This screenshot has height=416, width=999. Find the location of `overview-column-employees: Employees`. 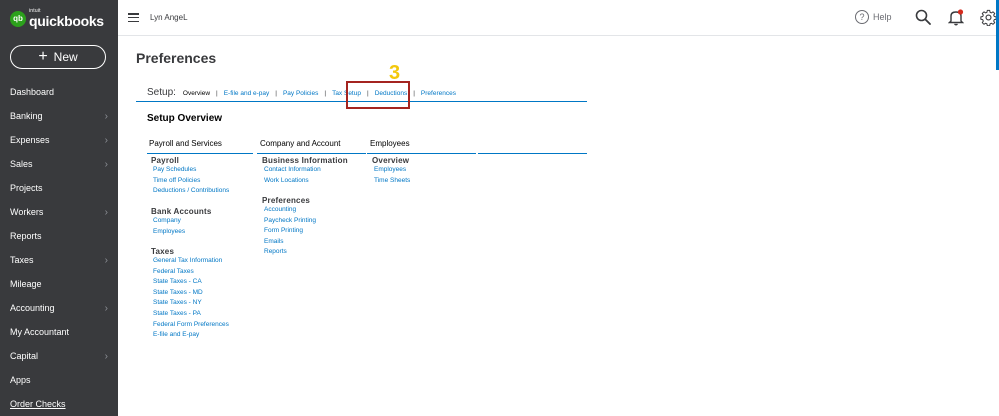

overview-column-employees: Employees is located at coordinates (390, 145).